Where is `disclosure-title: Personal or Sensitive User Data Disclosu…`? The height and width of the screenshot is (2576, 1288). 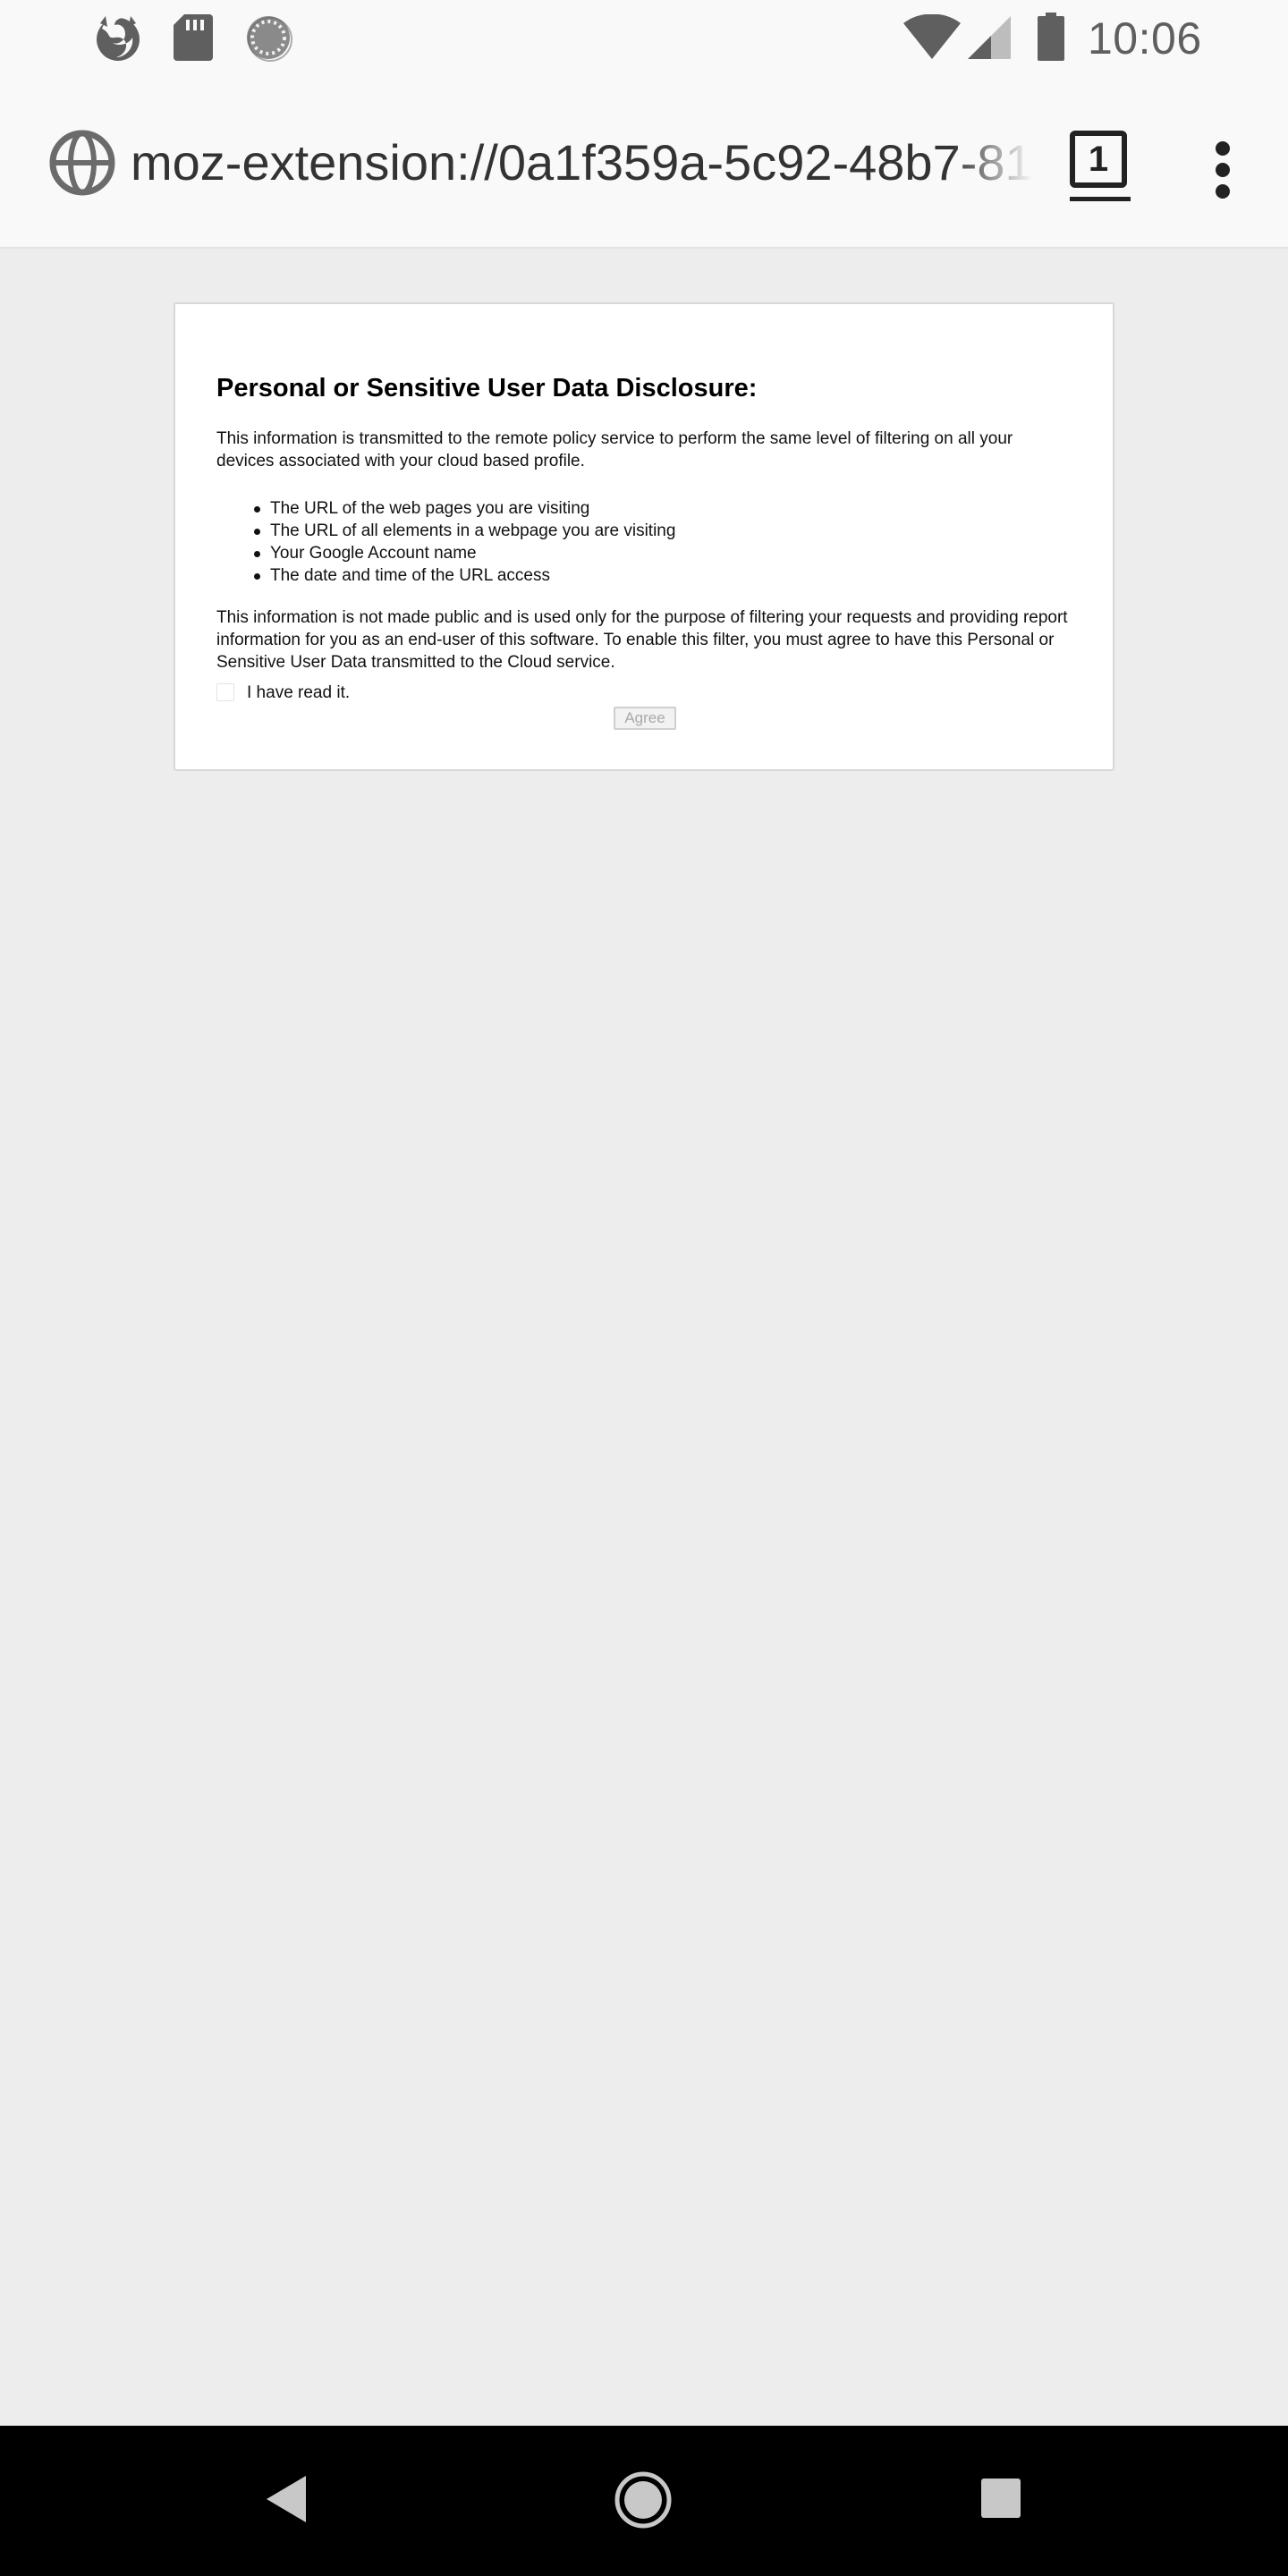 disclosure-title: Personal or Sensitive User Data Disclosu… is located at coordinates (487, 388).